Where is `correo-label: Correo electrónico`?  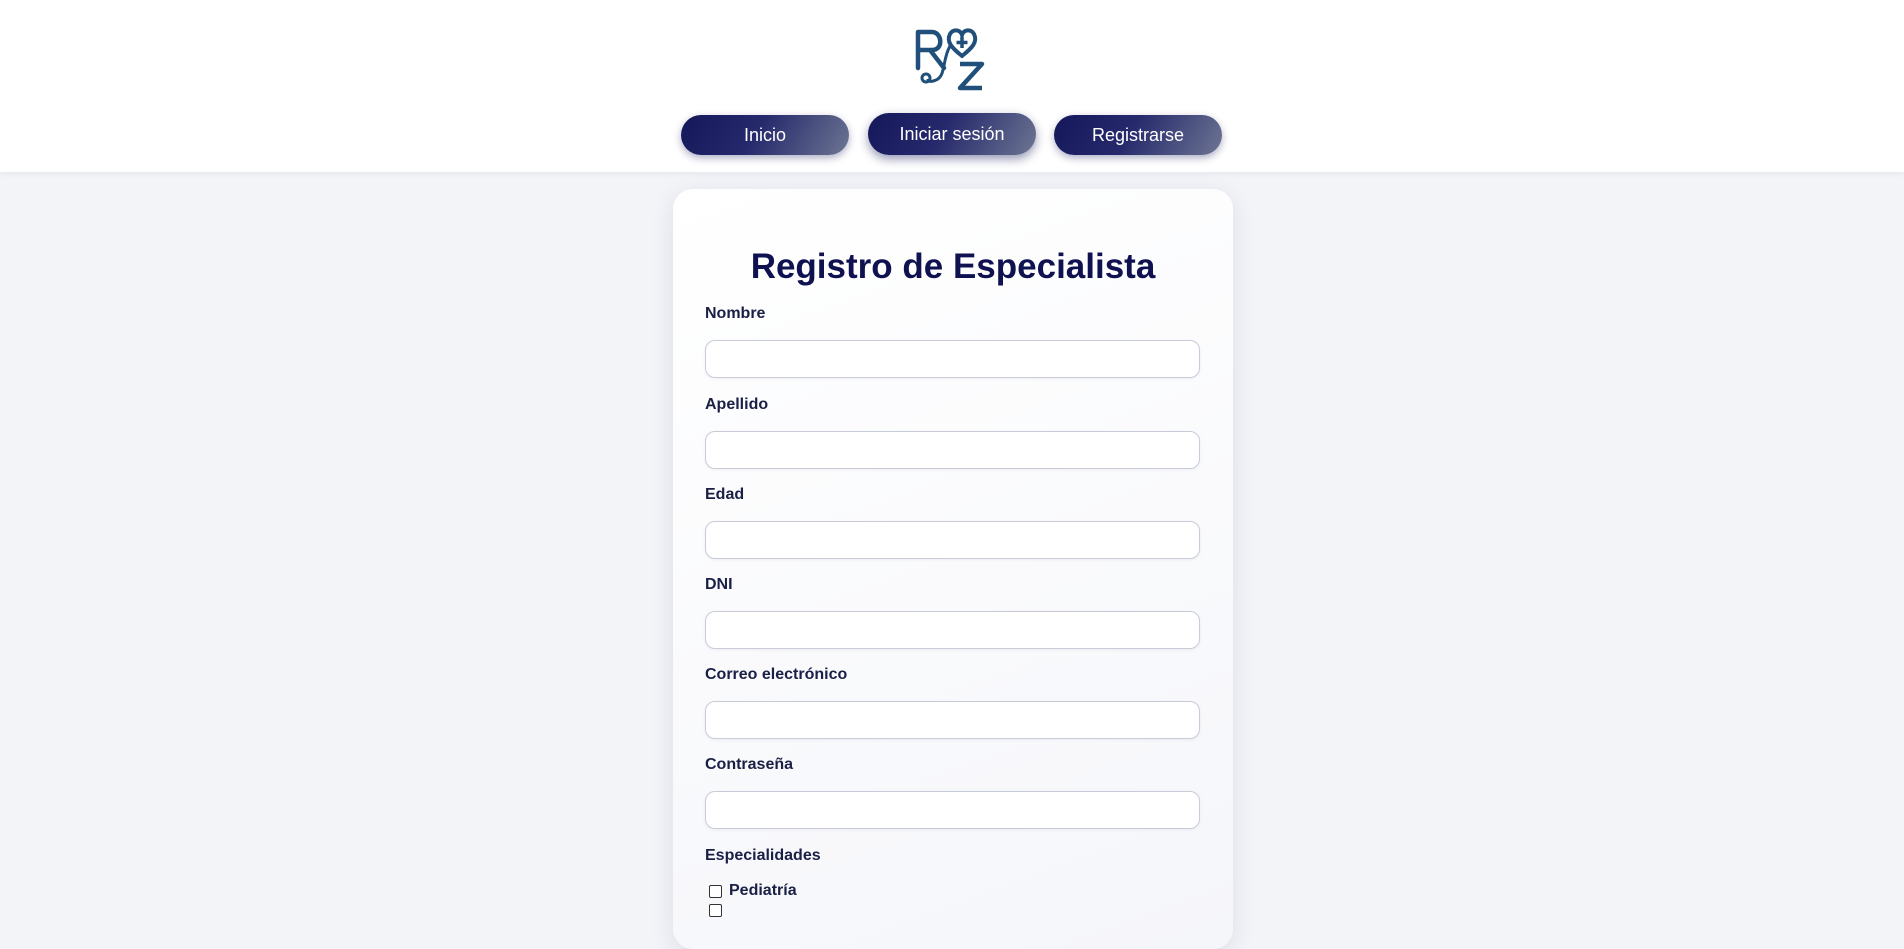 correo-label: Correo electrónico is located at coordinates (776, 674).